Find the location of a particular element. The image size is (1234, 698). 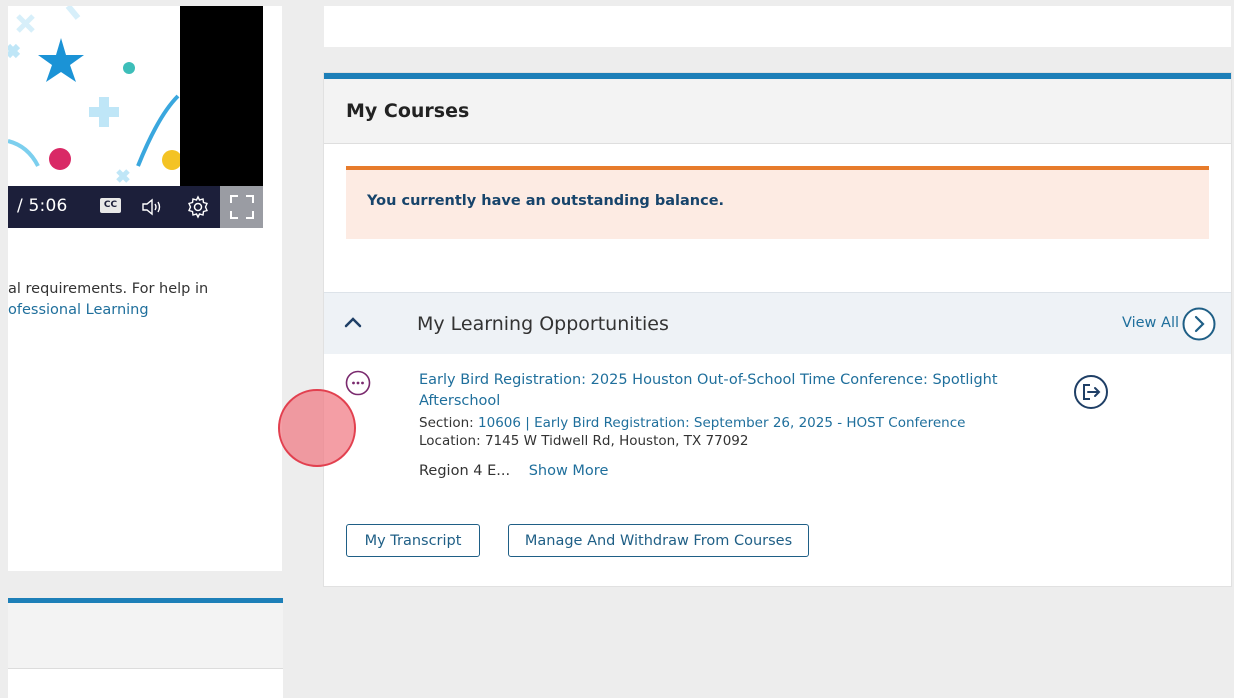

video-thumbnail-art is located at coordinates (94, 96).